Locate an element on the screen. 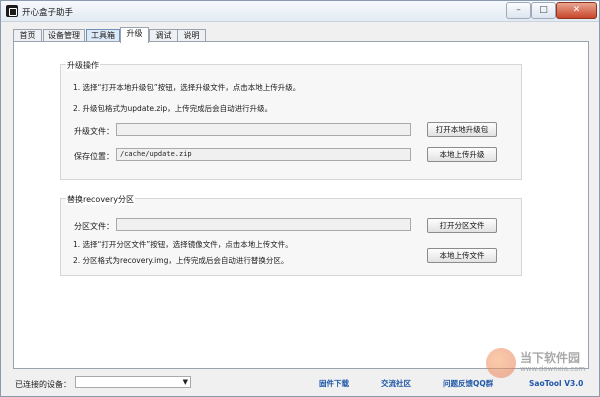 The width and height of the screenshot is (600, 397). close-button: ✕ is located at coordinates (576, 10).